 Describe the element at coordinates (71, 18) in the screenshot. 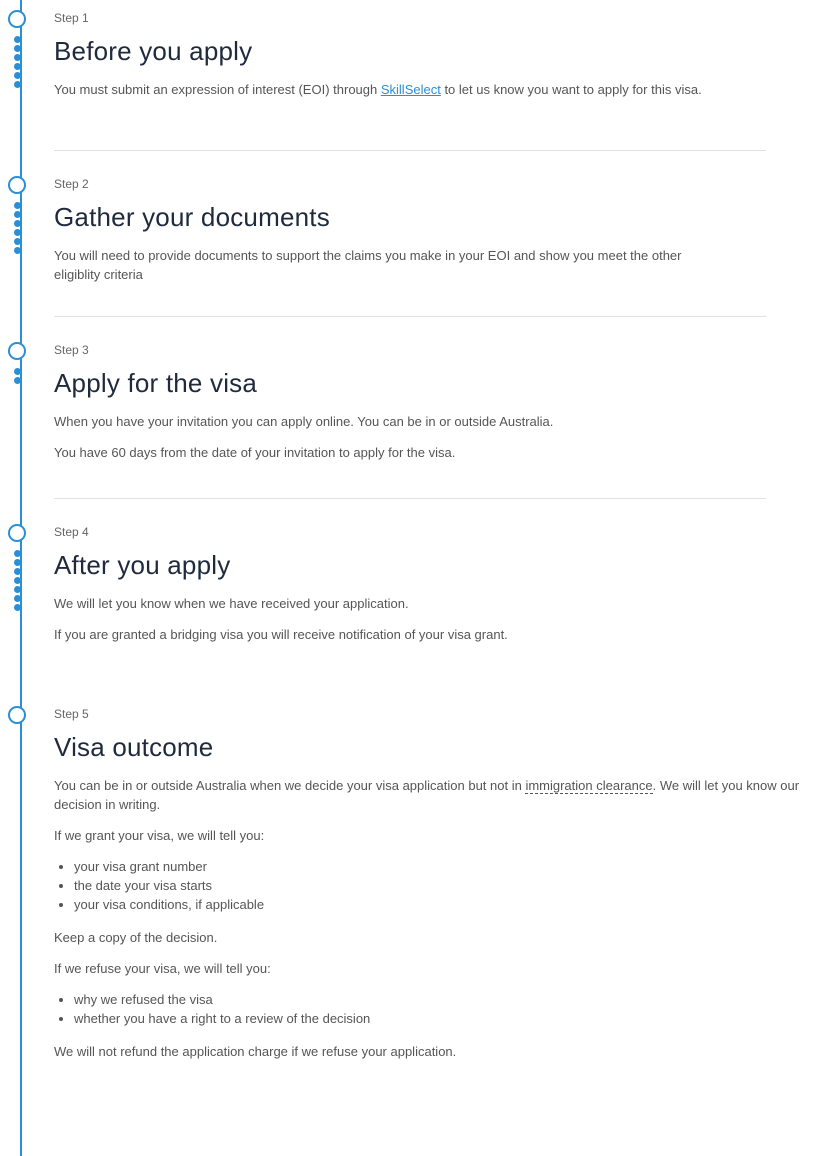

I see `step-label: Step 1` at that location.